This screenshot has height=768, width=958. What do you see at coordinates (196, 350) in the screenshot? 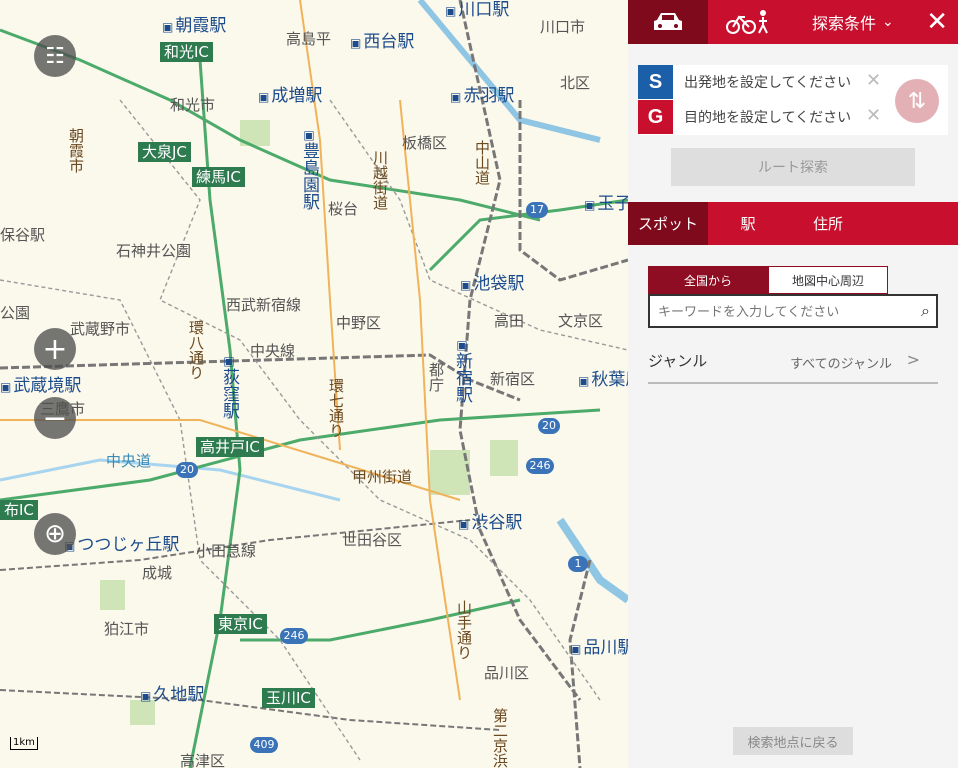
I see `road-label: 環八通り` at bounding box center [196, 350].